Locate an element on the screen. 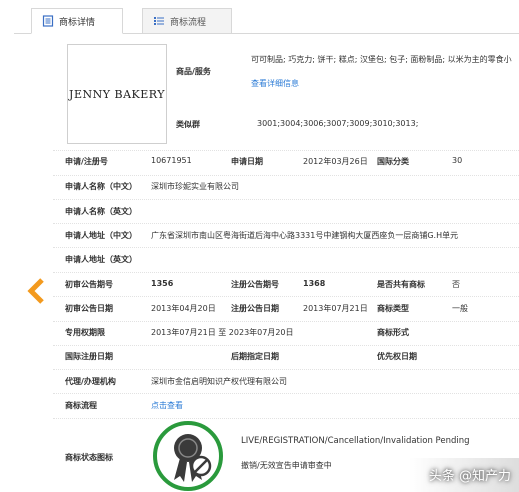 This screenshot has height=492, width=519. view-flow-link: 点击查看 is located at coordinates (167, 405).